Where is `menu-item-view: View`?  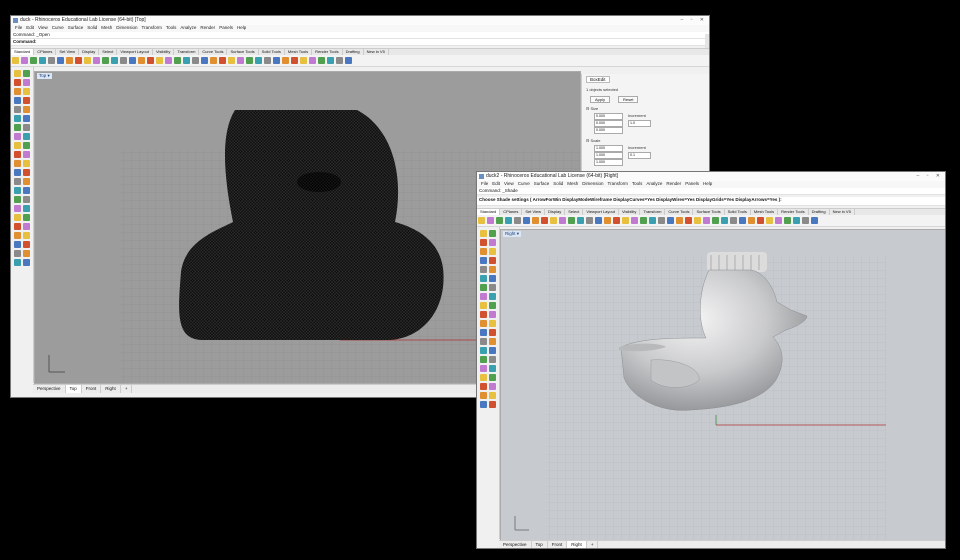
menu-item-view: View is located at coordinates (509, 183).